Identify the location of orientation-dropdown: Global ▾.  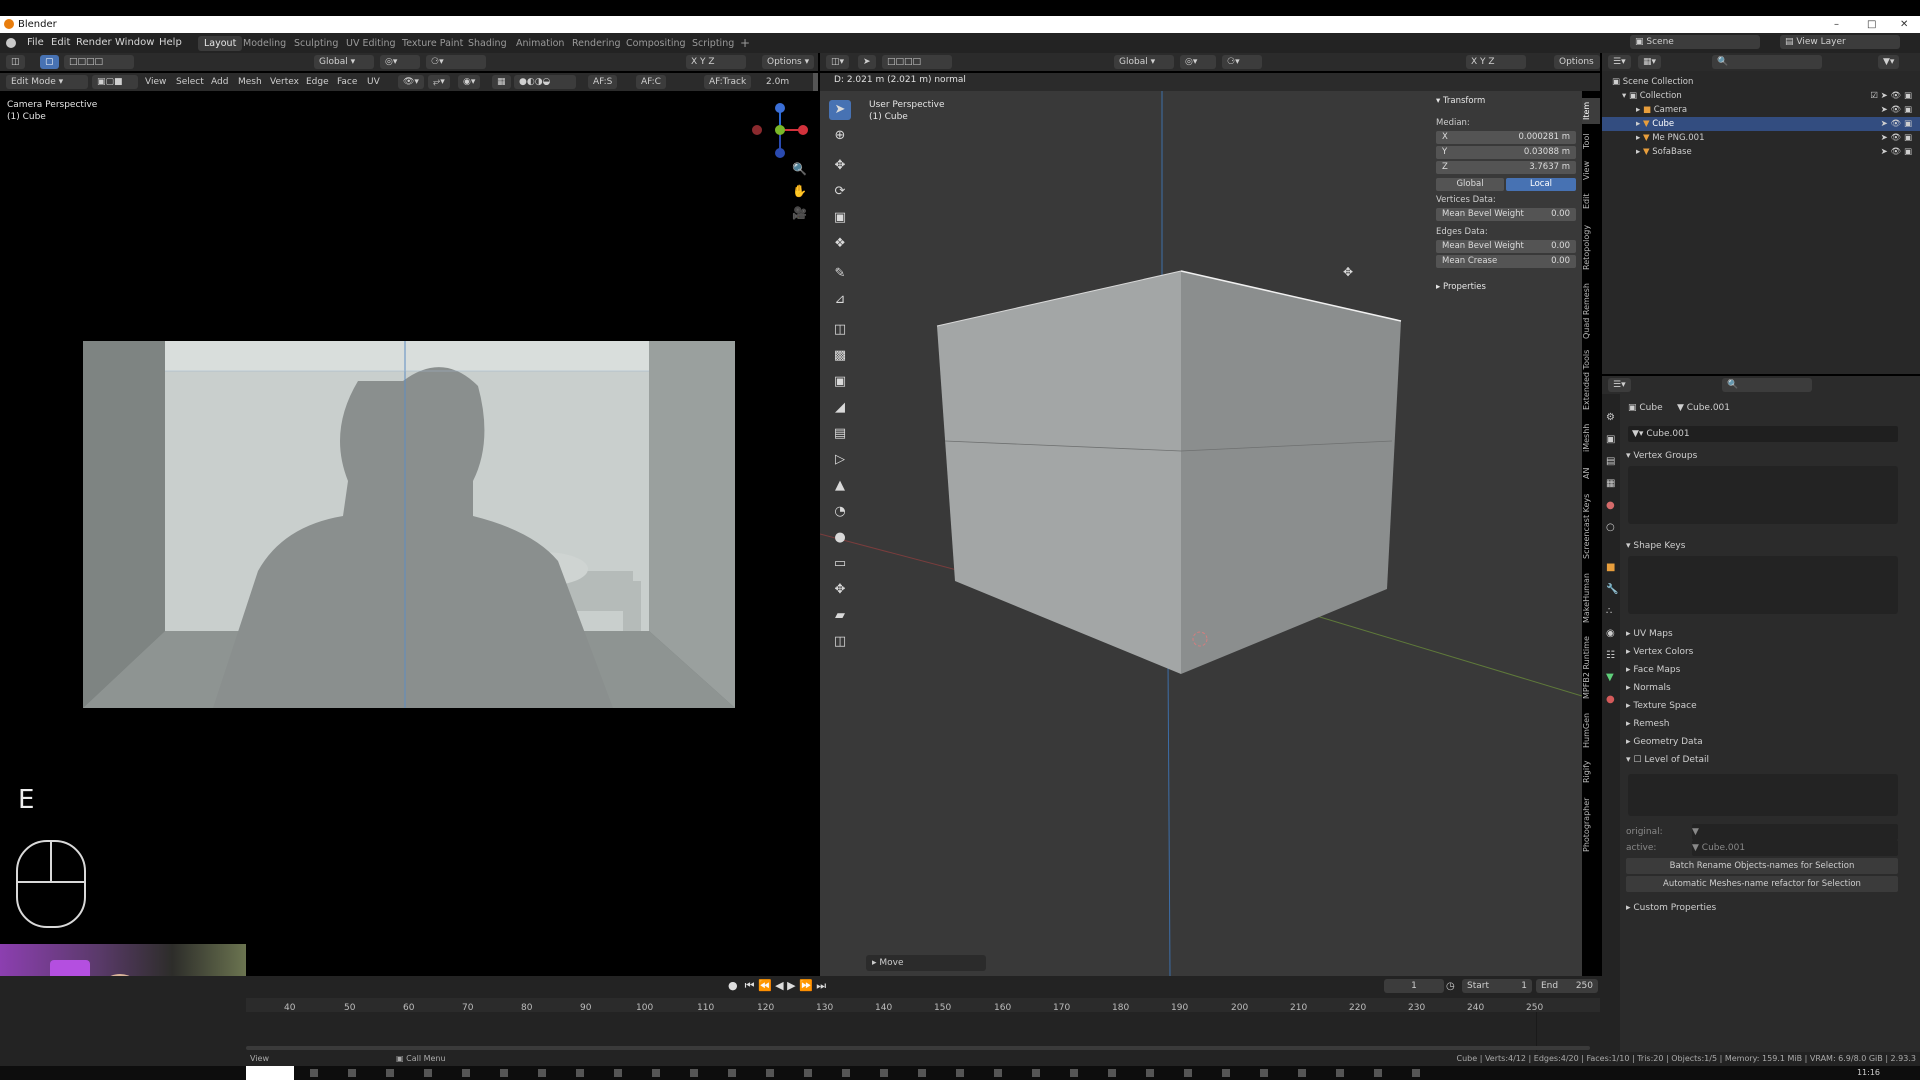
(344, 62).